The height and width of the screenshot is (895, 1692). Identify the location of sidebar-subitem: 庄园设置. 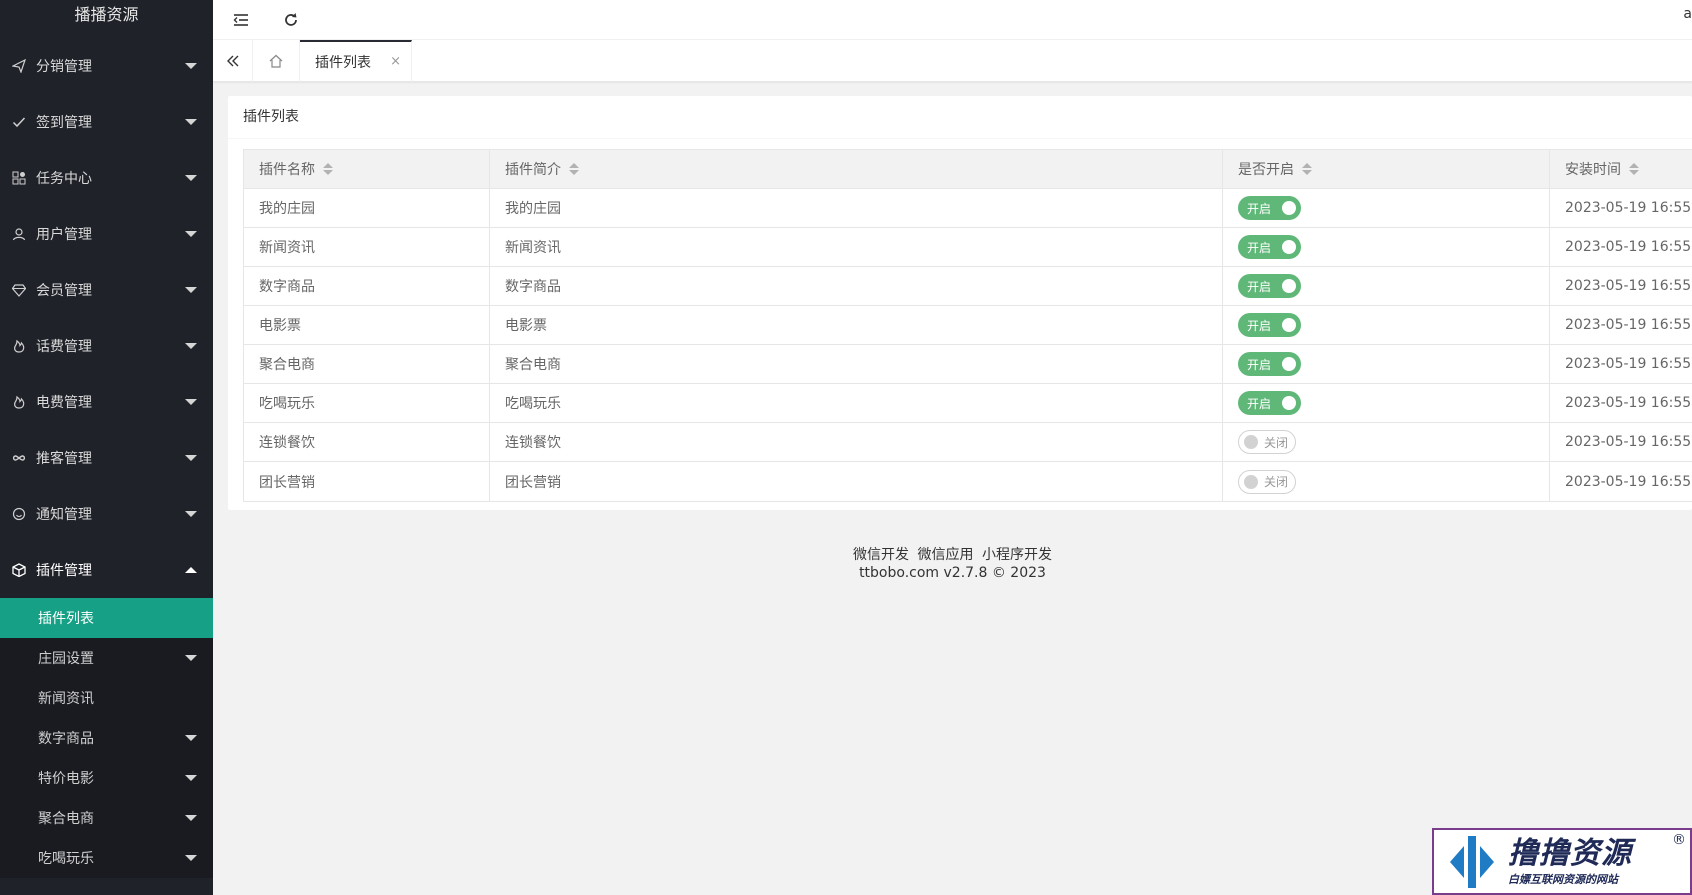
(106, 658).